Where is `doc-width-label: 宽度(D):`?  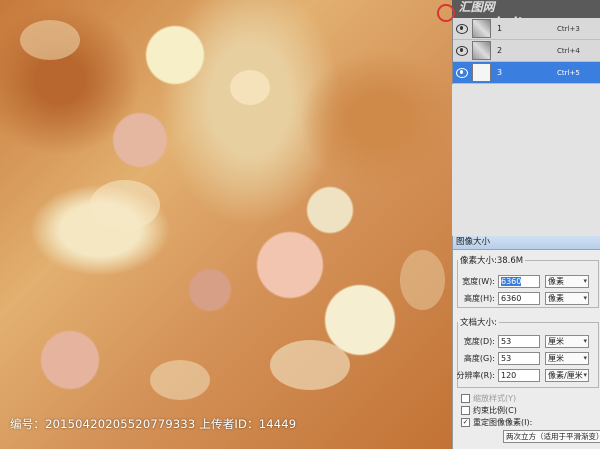
doc-width-label: 宽度(D): is located at coordinates (479, 341).